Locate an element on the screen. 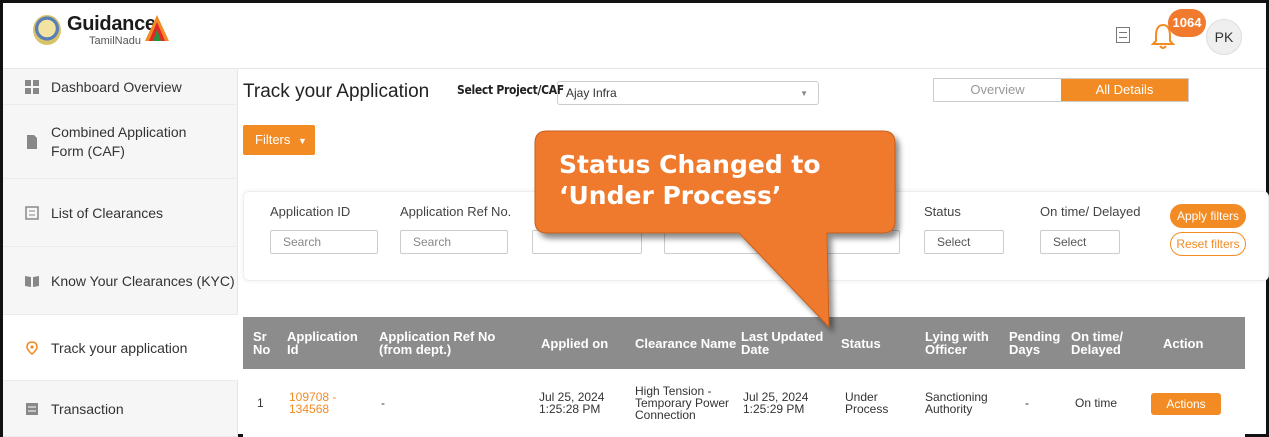 The image size is (1269, 437). sidebar-item-label: Transaction is located at coordinates (87, 408).